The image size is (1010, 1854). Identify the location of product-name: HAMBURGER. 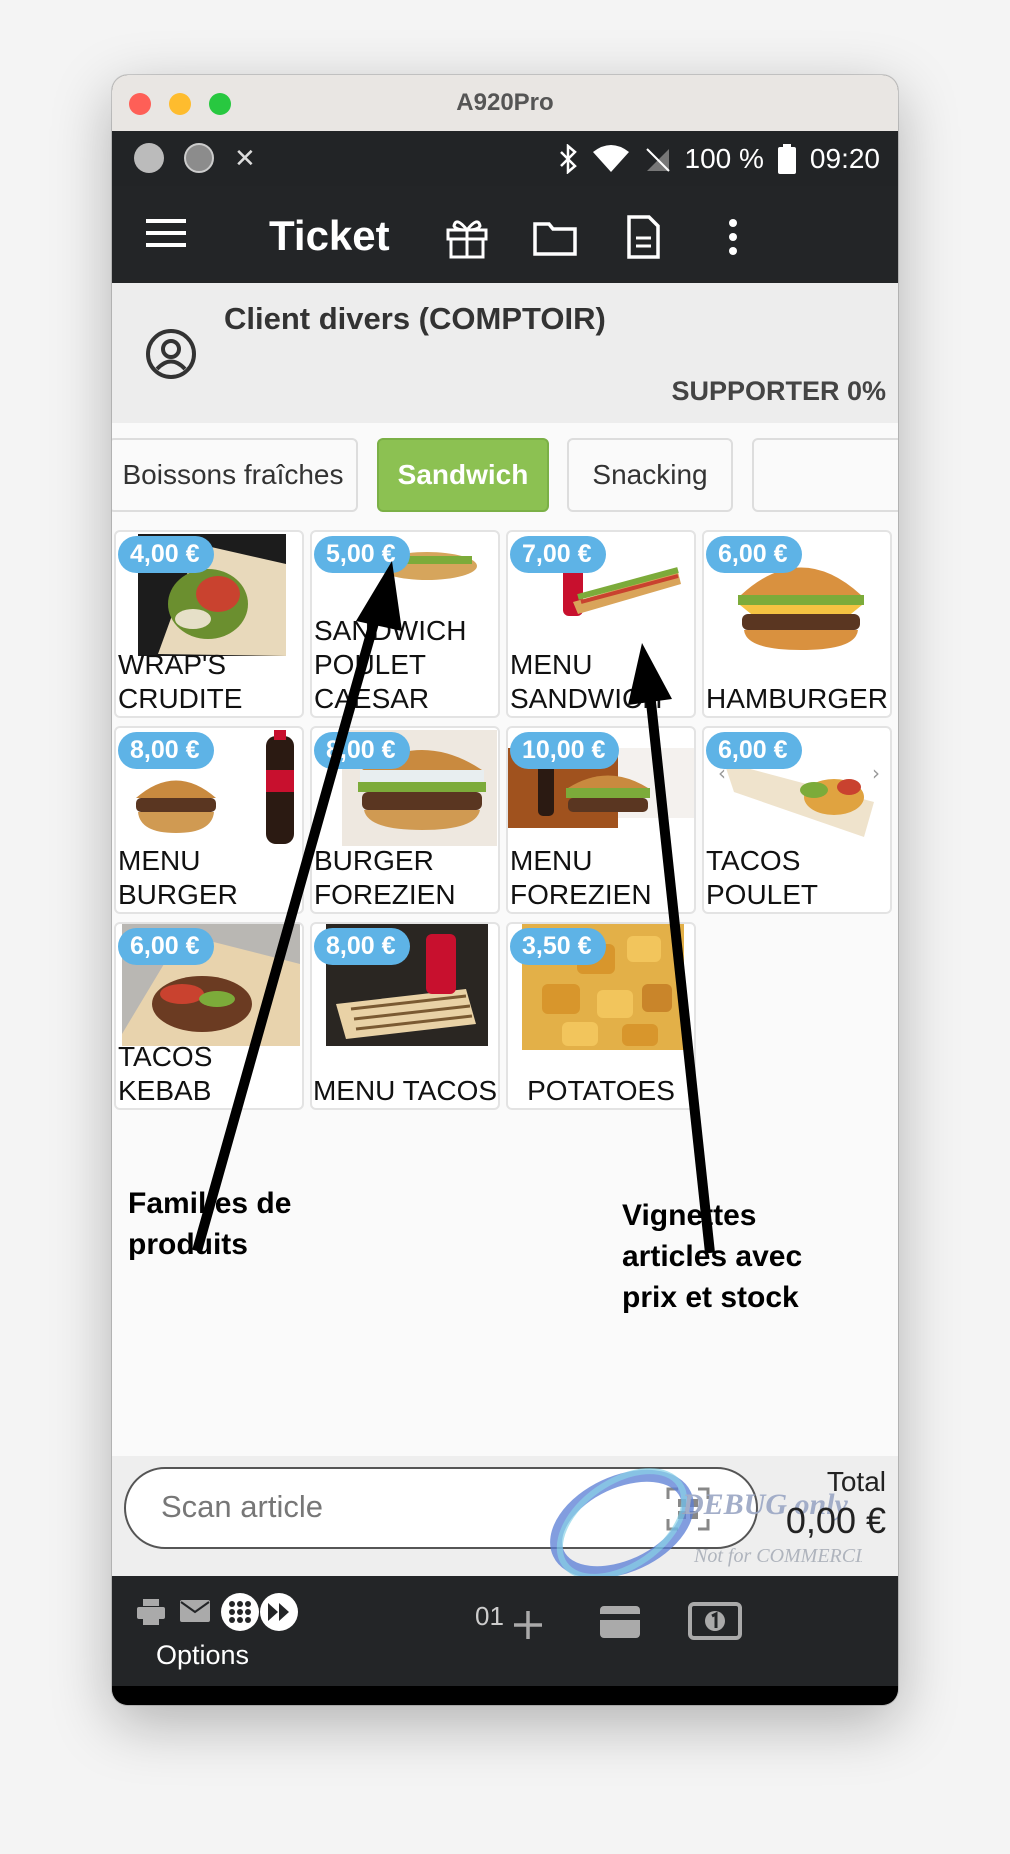
(796, 698).